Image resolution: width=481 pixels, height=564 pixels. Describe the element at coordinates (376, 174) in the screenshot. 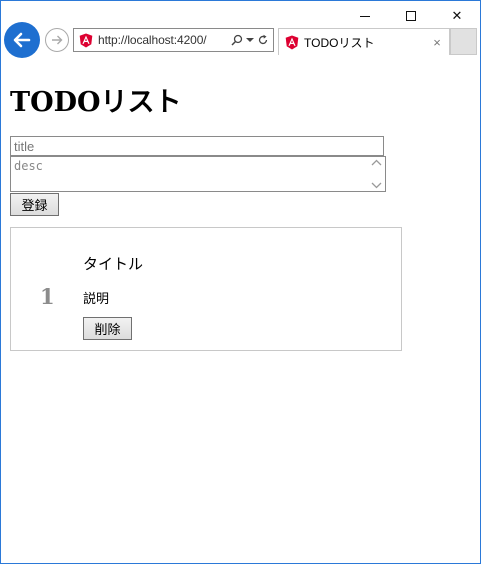

I see `textarea-scrollbar` at that location.